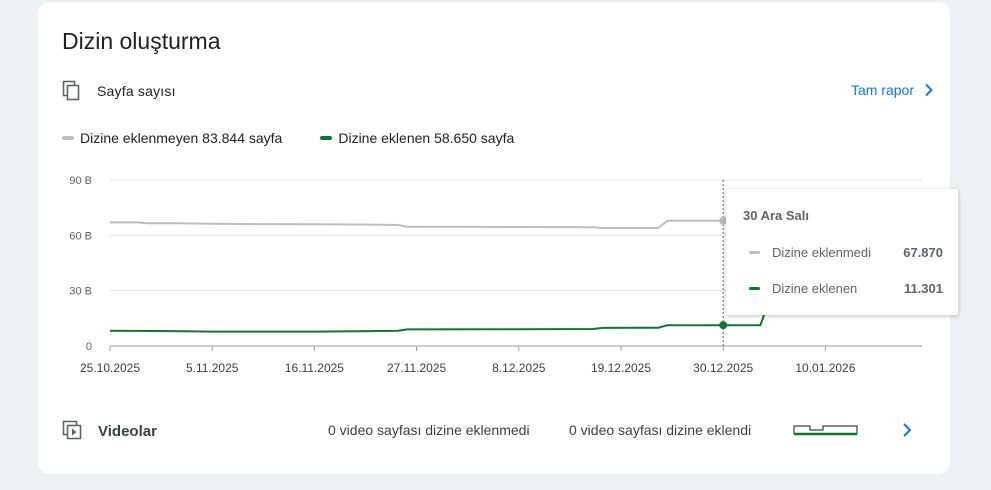  I want to click on tooltip-row-not-indexed: Dizine eklenmedi 67.870, so click(846, 252).